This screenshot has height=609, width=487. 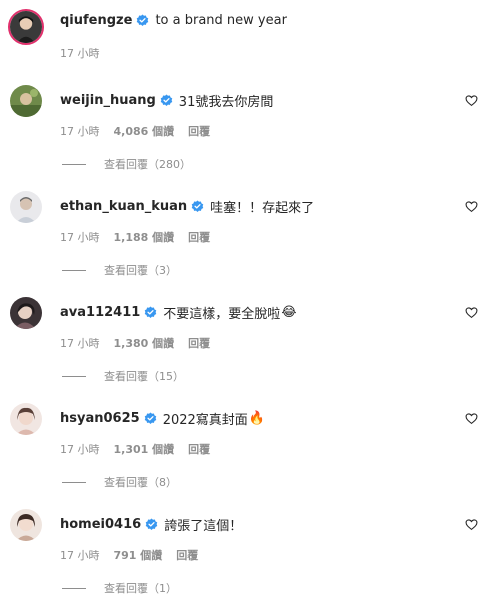 I want to click on comment-likes: 4,086 個讚, so click(x=144, y=131).